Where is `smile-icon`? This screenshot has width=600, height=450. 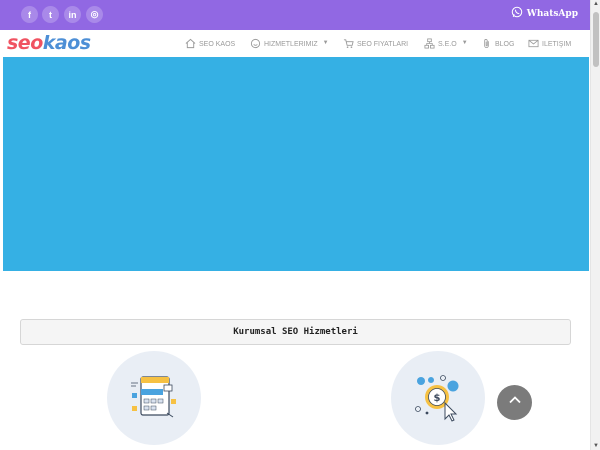 smile-icon is located at coordinates (255, 44).